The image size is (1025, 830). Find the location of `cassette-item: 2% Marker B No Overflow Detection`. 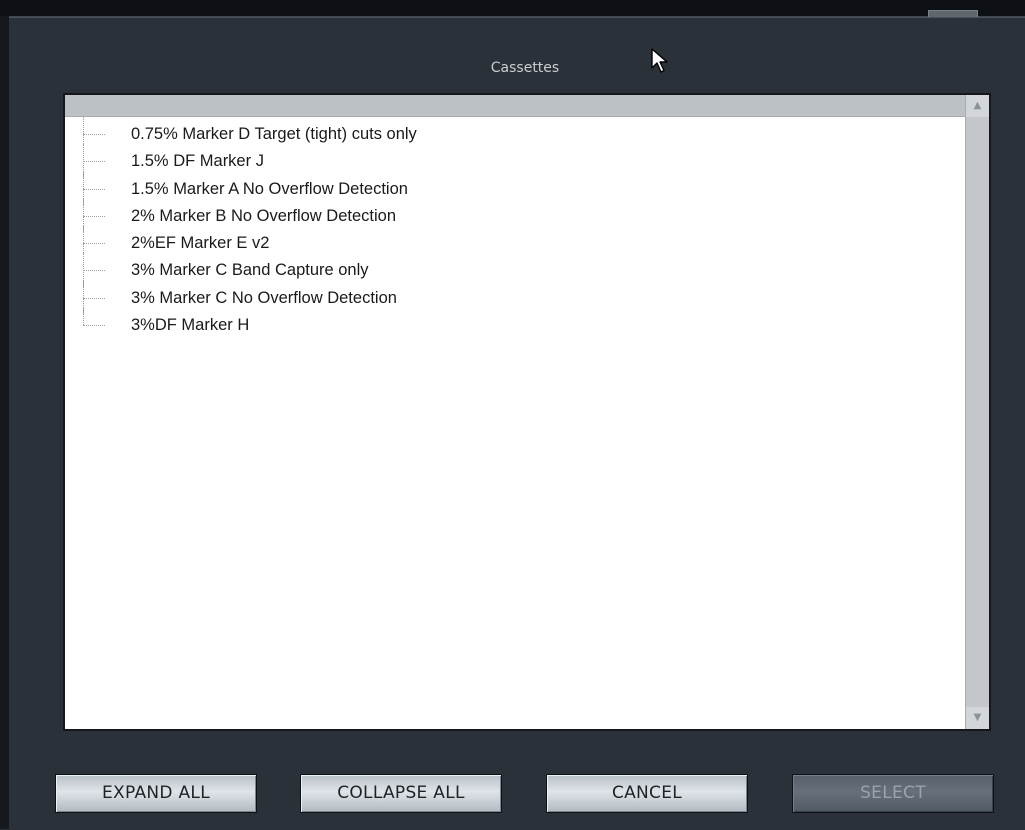

cassette-item: 2% Marker B No Overflow Detection is located at coordinates (250, 215).